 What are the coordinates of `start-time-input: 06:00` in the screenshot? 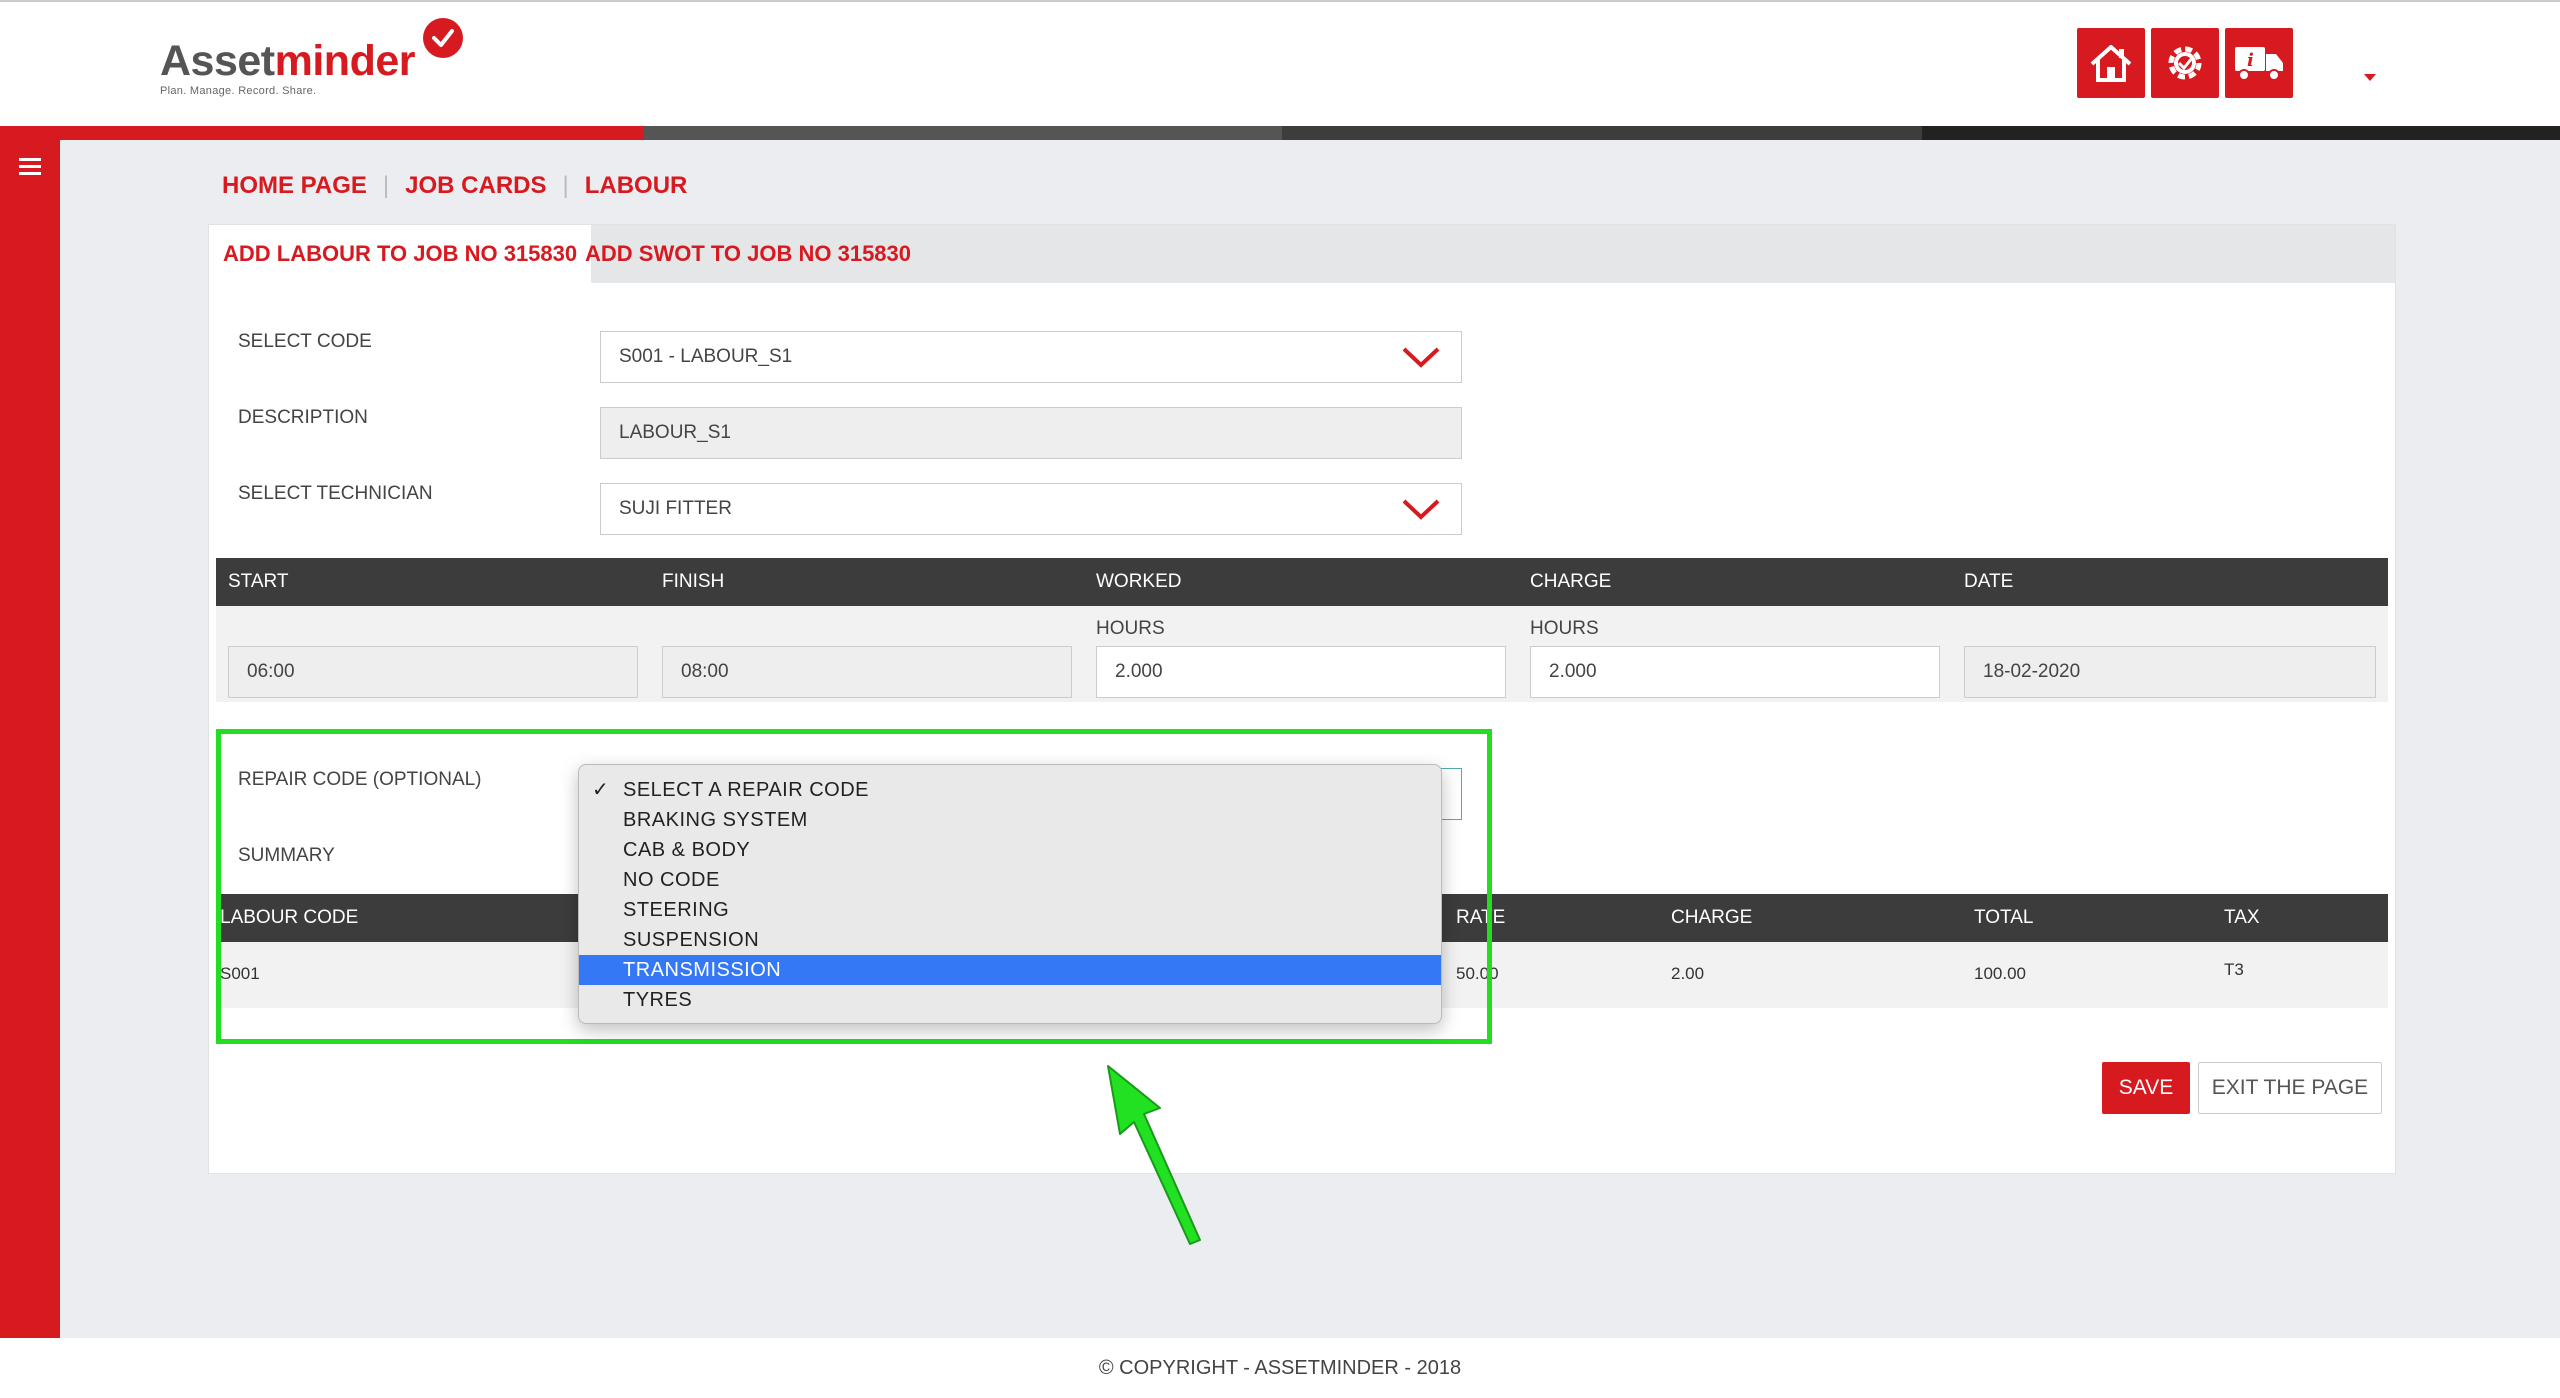 It's located at (433, 672).